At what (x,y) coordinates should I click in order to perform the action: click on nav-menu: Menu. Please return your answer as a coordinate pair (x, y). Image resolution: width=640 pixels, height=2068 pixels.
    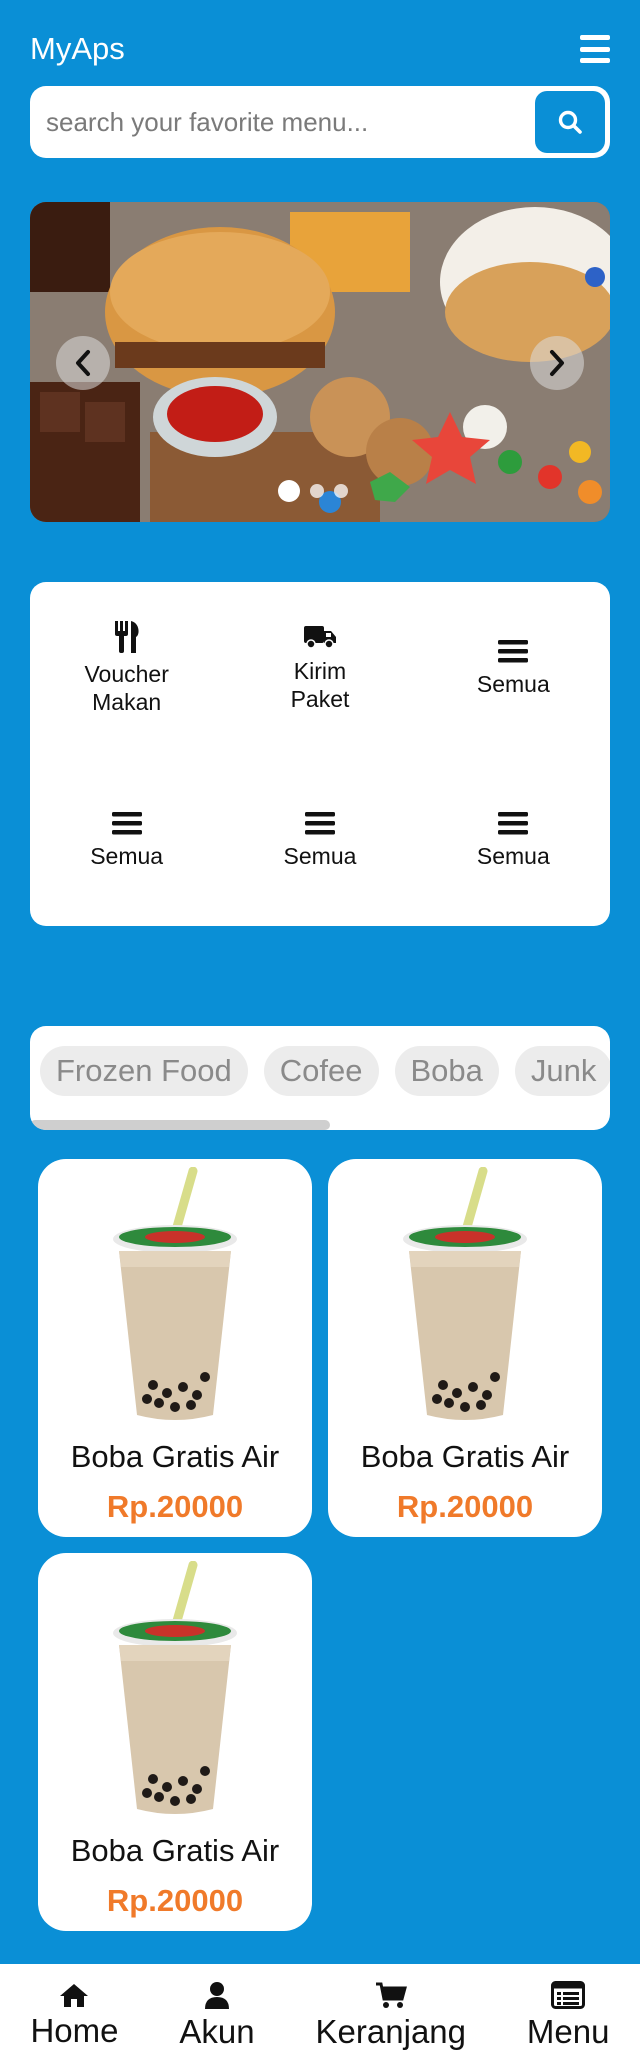
    Looking at the image, I should click on (568, 2016).